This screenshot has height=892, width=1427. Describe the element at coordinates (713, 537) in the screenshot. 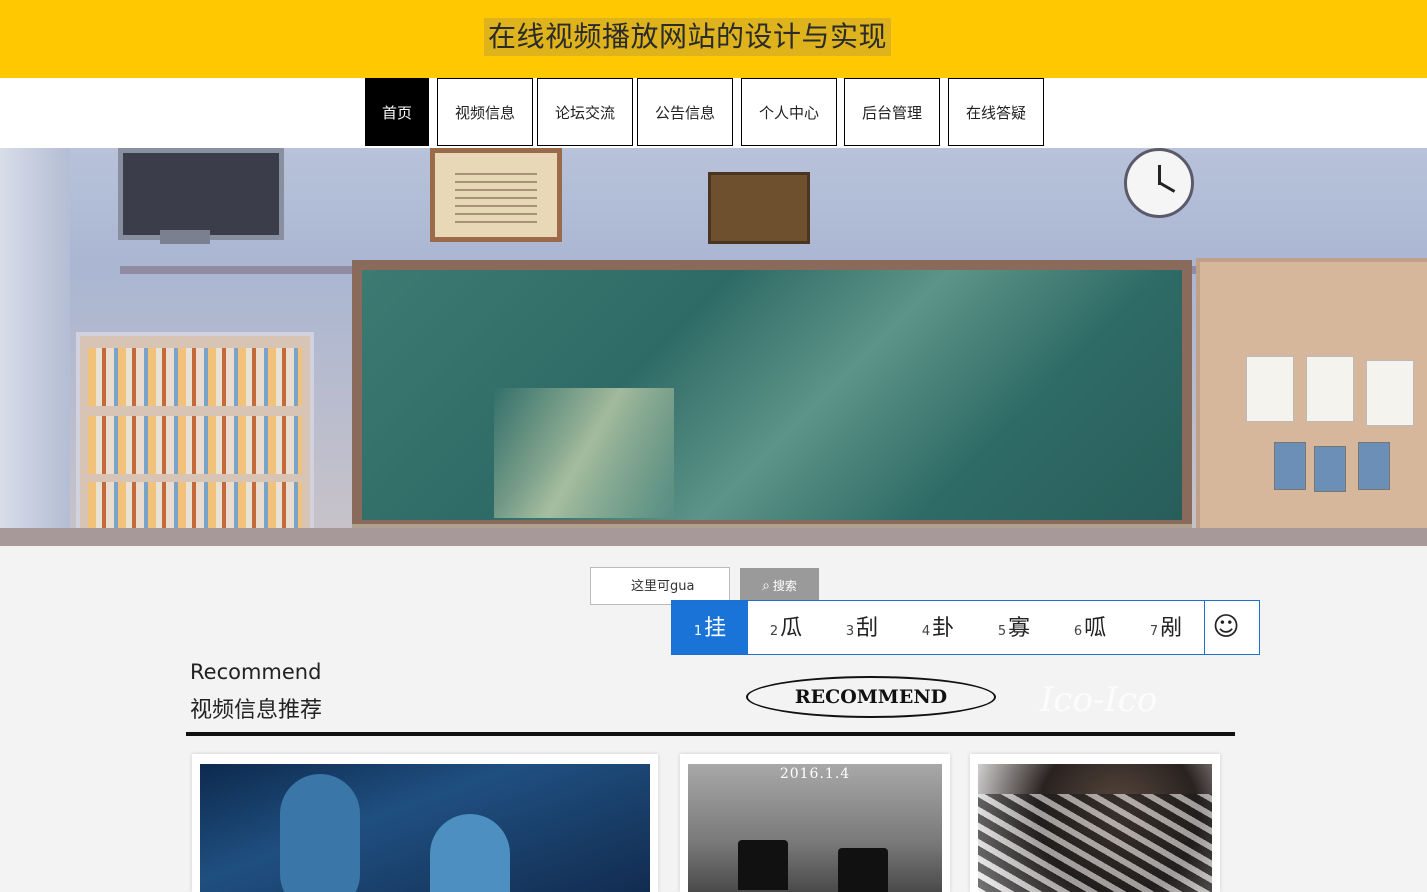

I see `banner-floor` at that location.